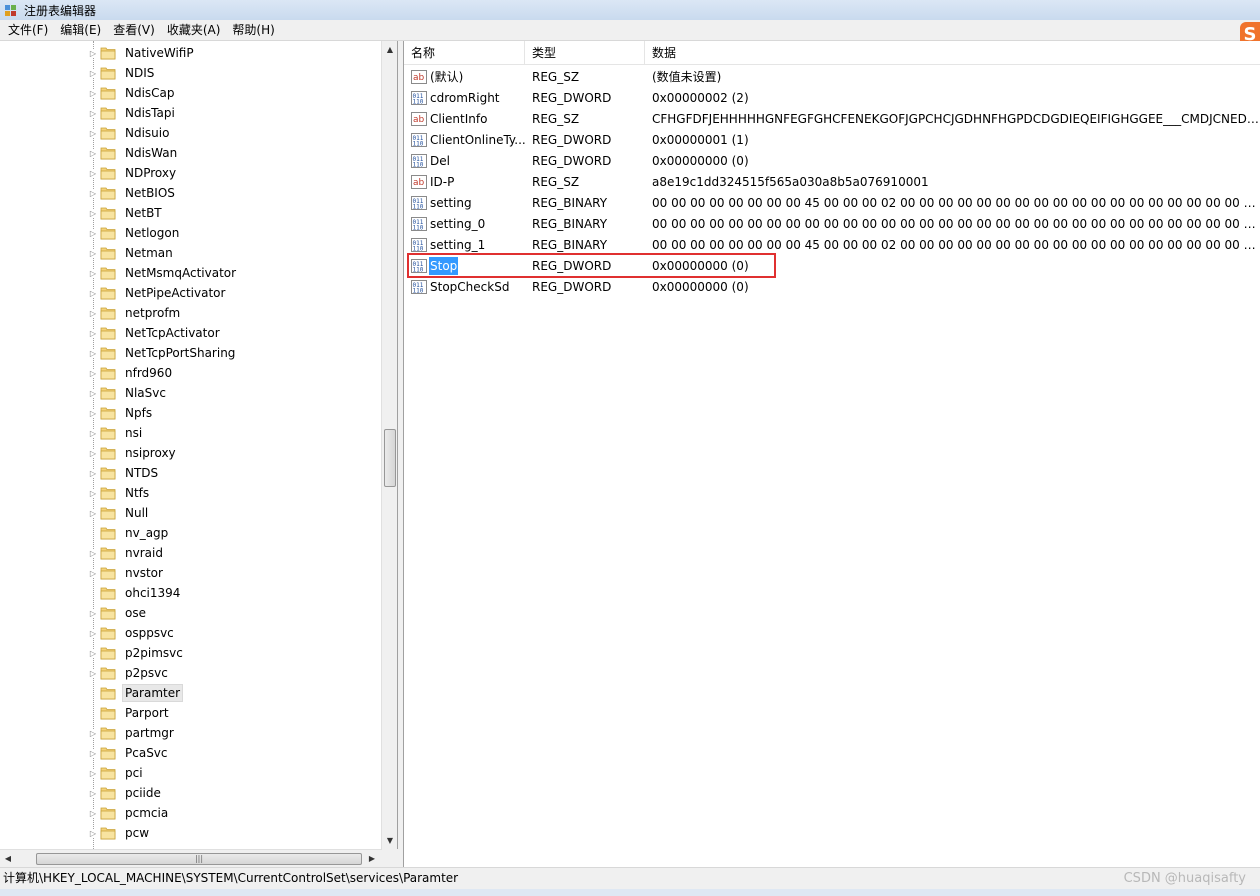 The height and width of the screenshot is (896, 1260). What do you see at coordinates (124, 473) in the screenshot?
I see `tree-item: ▷ NTDS` at bounding box center [124, 473].